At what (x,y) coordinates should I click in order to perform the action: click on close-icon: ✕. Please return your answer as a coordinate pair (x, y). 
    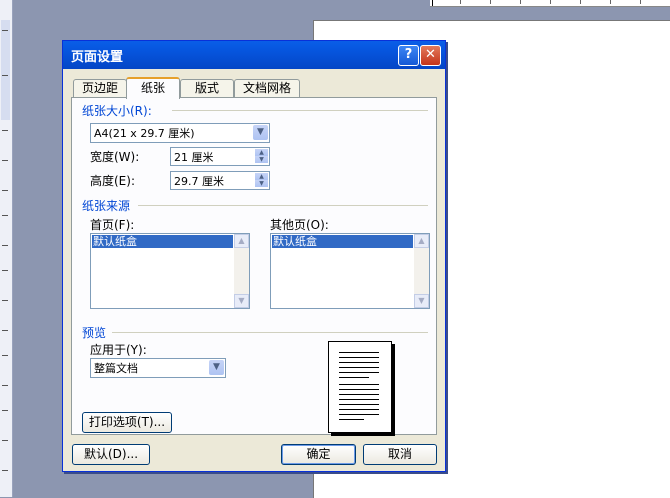
    Looking at the image, I should click on (430, 54).